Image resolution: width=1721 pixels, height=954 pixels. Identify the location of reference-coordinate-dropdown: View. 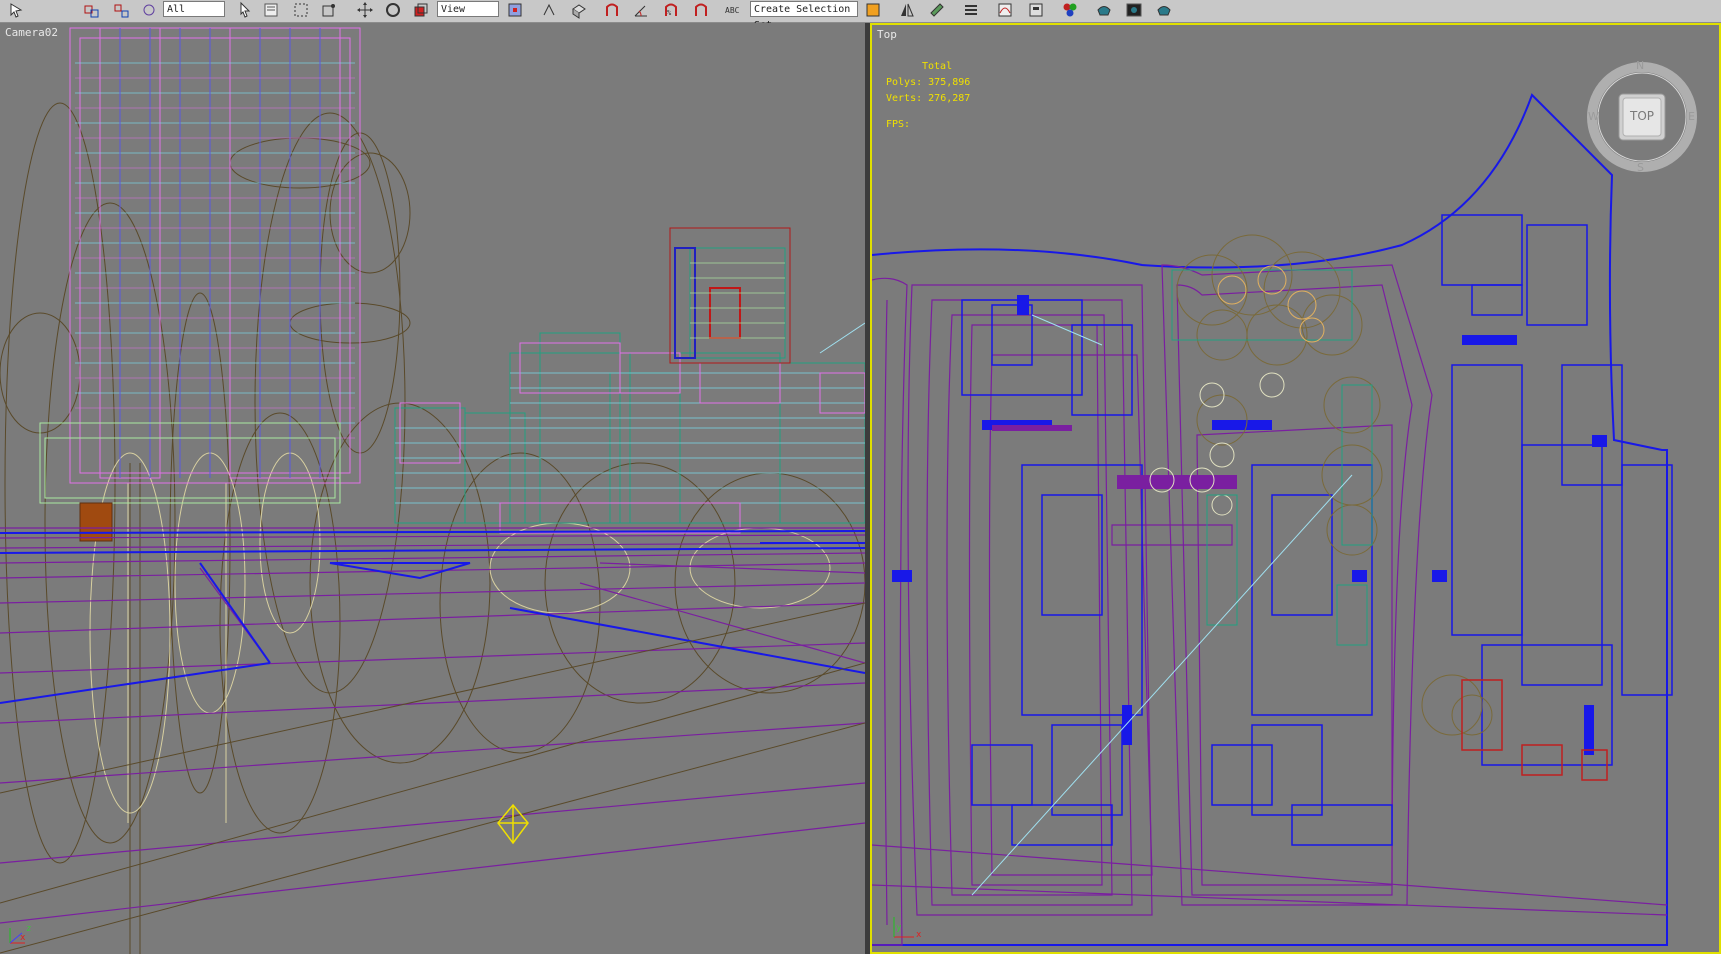
(468, 9).